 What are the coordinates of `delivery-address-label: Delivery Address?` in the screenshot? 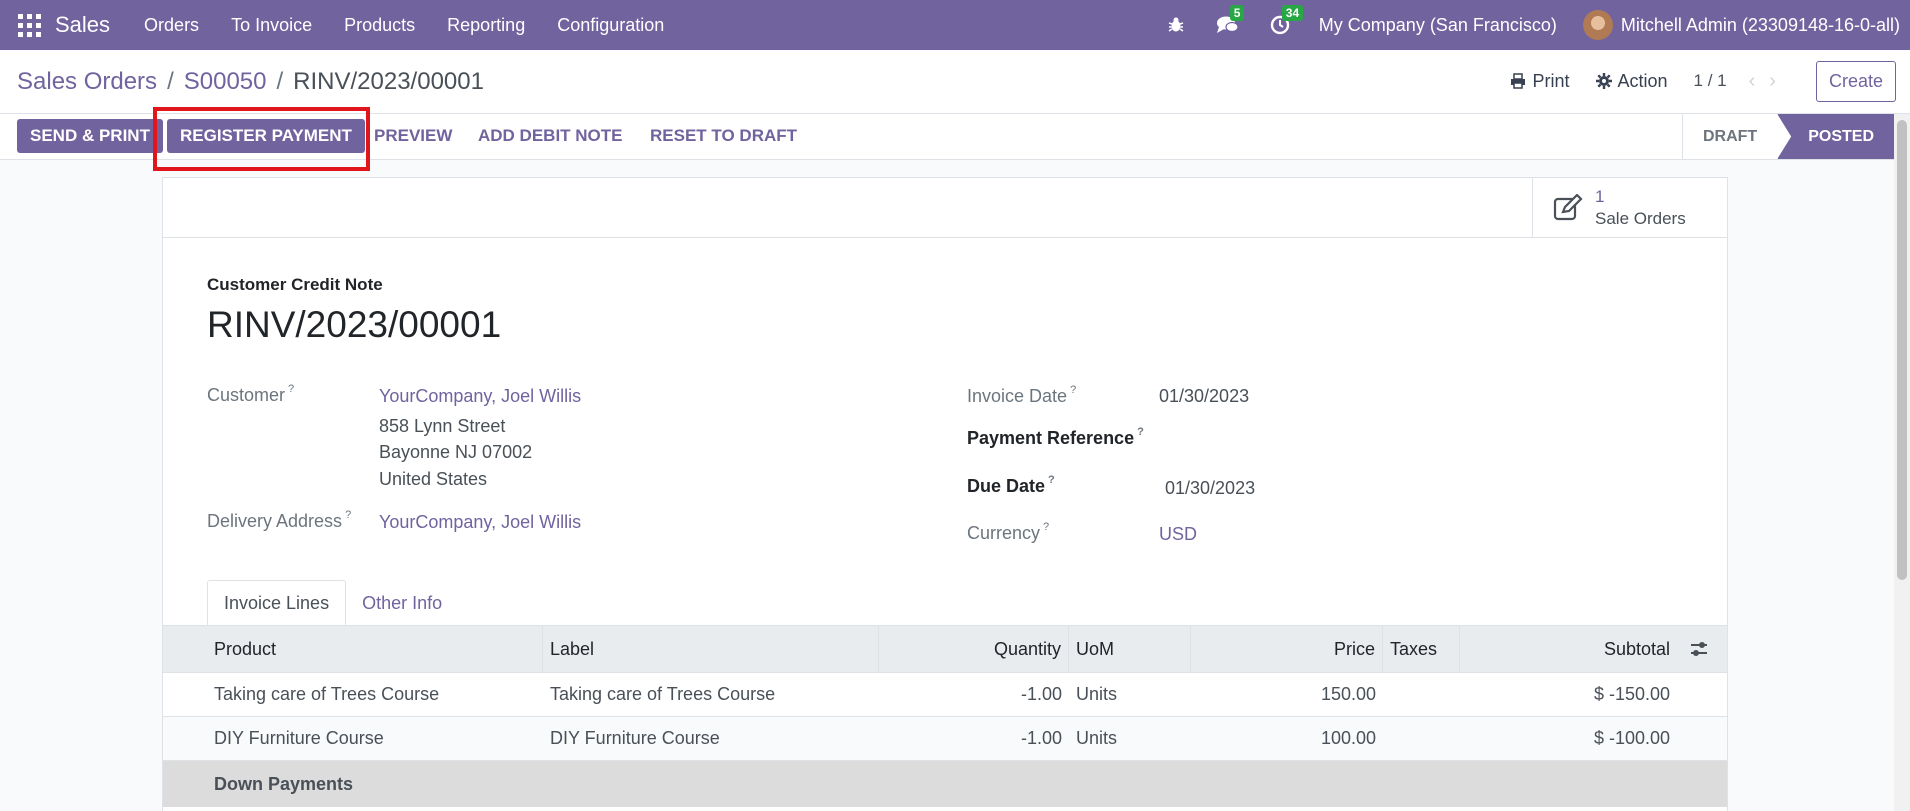 It's located at (279, 520).